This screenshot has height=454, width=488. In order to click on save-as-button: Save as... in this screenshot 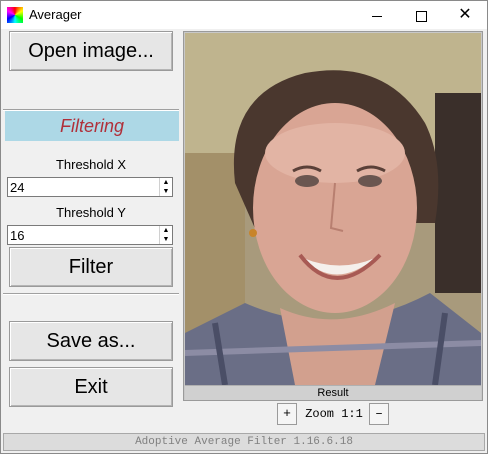, I will do `click(91, 341)`.